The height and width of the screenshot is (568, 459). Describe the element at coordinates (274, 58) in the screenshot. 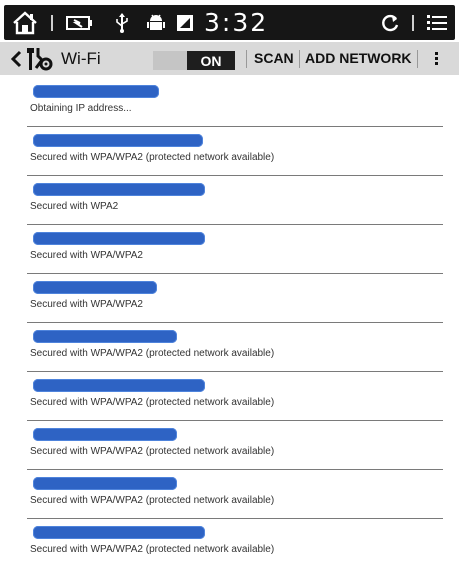

I see `scan-button: SCAN` at that location.